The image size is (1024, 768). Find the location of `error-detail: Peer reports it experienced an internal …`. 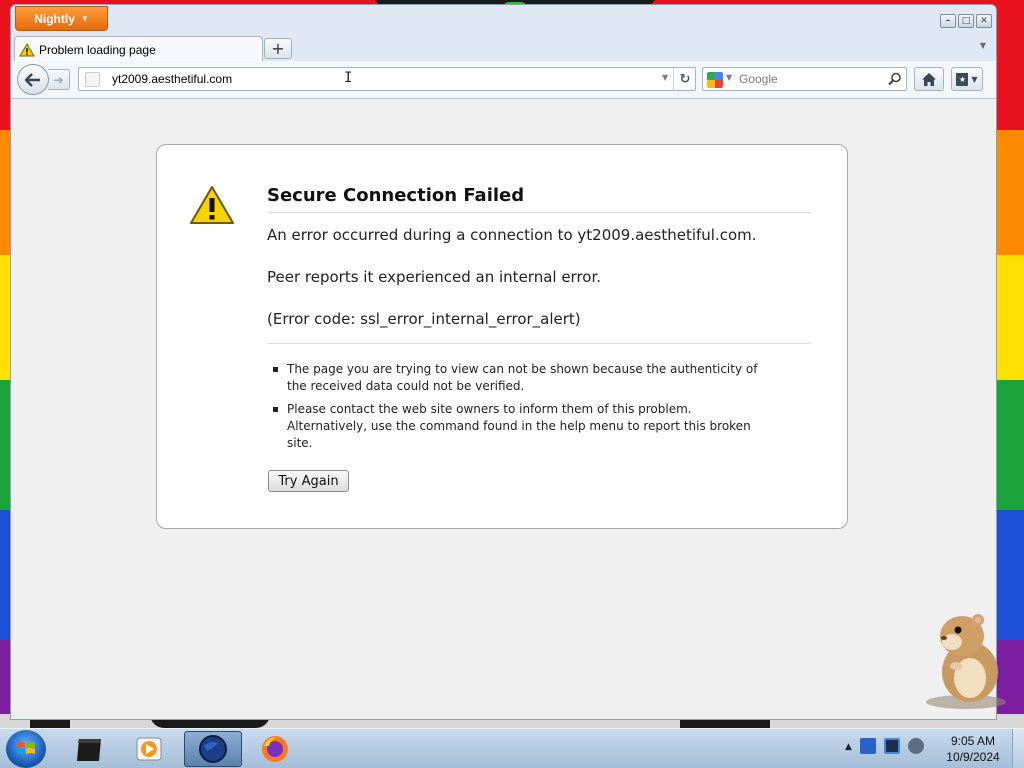

error-detail: Peer reports it experienced an internal … is located at coordinates (434, 277).